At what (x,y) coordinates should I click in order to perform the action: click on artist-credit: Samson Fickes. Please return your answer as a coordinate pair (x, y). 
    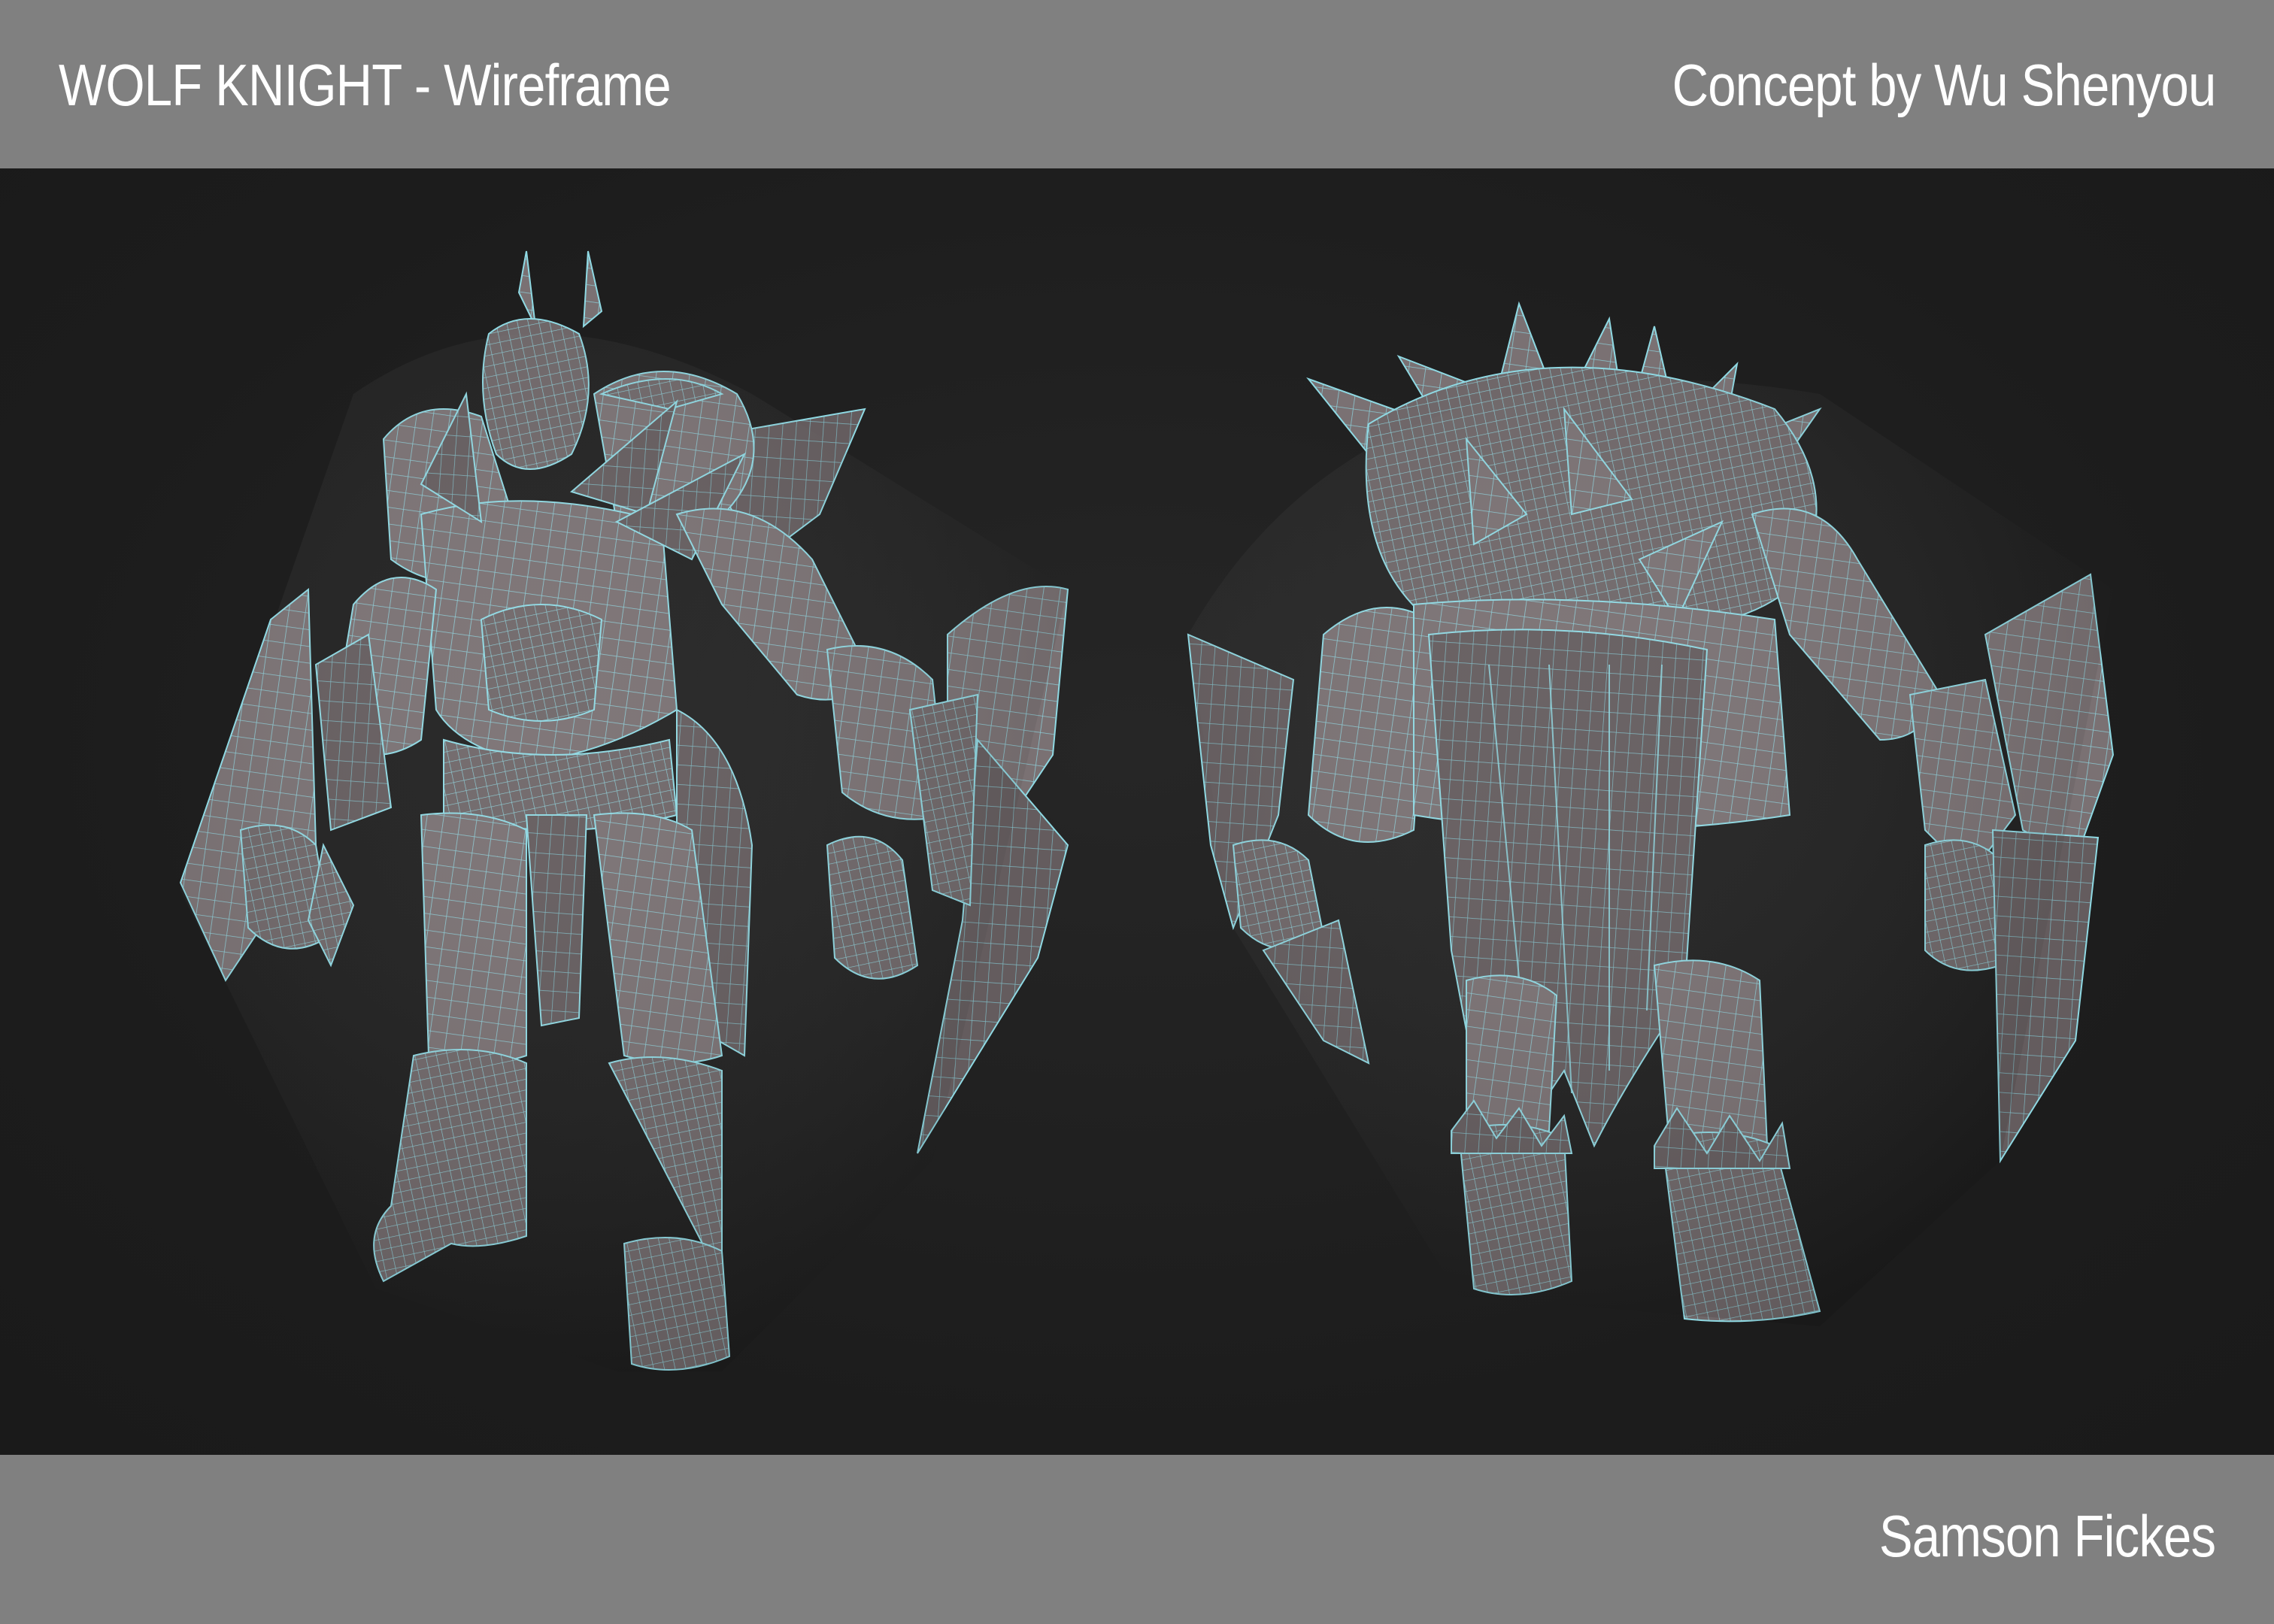
    Looking at the image, I should click on (2047, 1536).